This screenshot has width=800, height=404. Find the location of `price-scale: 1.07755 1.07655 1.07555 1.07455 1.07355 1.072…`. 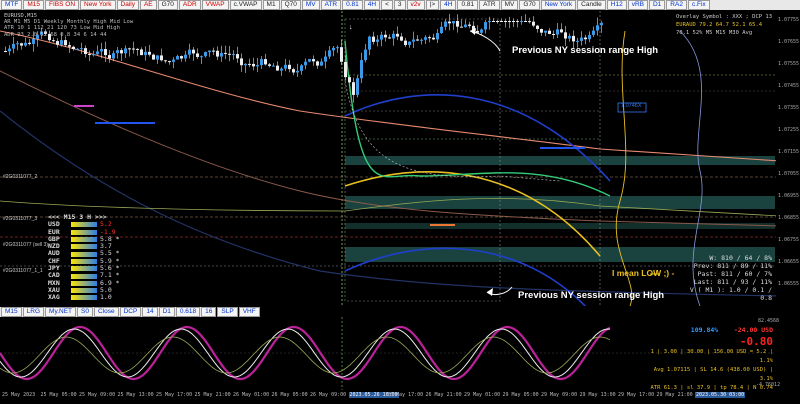

price-scale: 1.07755 1.07655 1.07555 1.07455 1.07355 1.072… is located at coordinates (788, 158).